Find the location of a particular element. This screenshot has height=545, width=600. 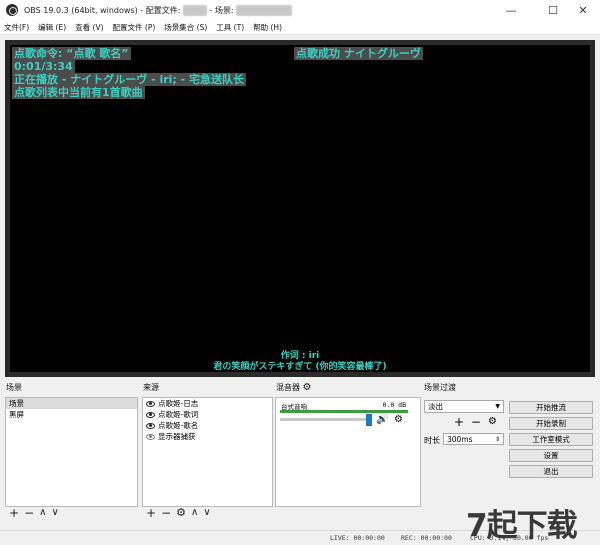

chevron-down-icon: ▼ is located at coordinates (497, 406).